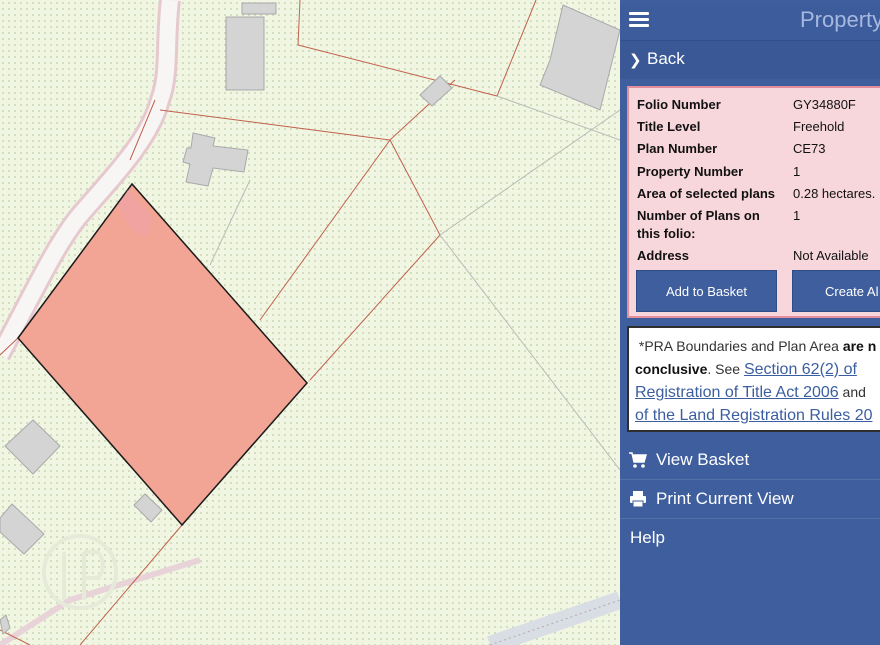 Image resolution: width=880 pixels, height=645 pixels. What do you see at coordinates (840, 19) in the screenshot?
I see `panel-title: Property` at bounding box center [840, 19].